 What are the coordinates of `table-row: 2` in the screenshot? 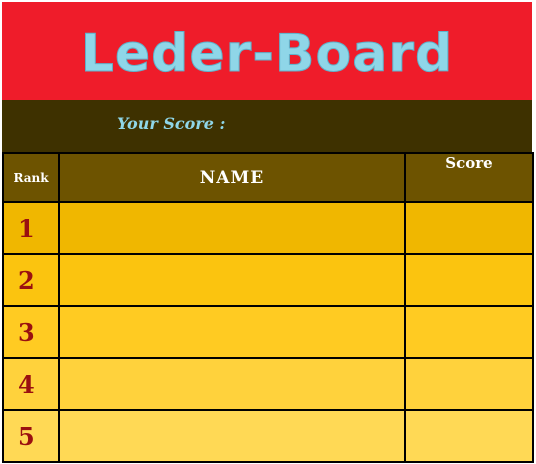 It's located at (268, 280).